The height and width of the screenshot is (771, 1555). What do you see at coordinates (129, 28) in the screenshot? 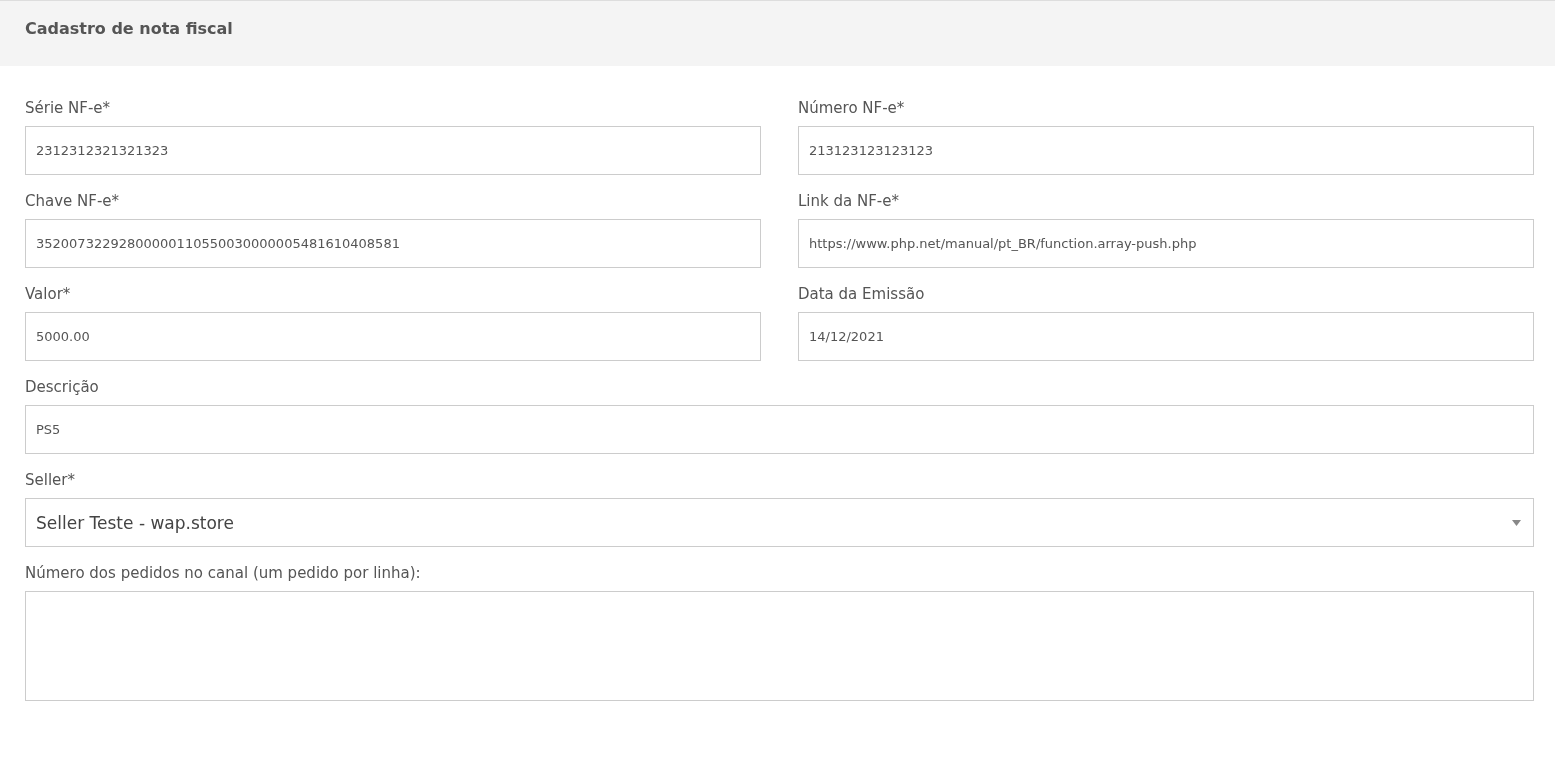
I see `form-title: Cadastro de nota fiscal` at bounding box center [129, 28].